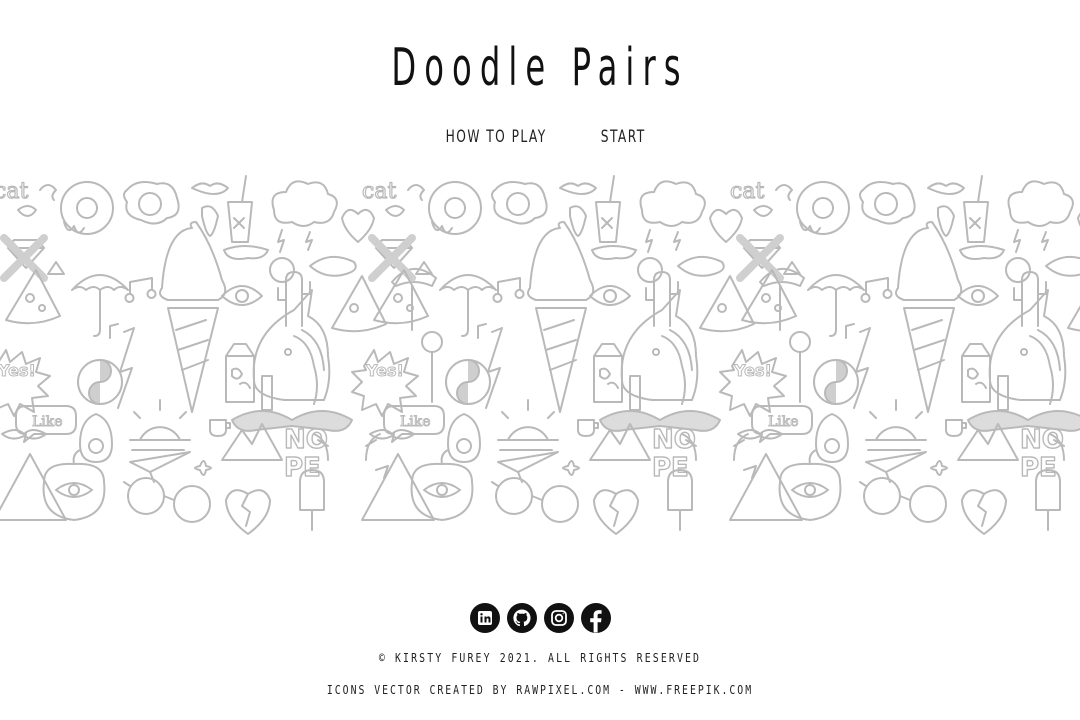 This screenshot has width=1080, height=720. I want to click on how-to-play-link: HOW TO PLAY, so click(495, 137).